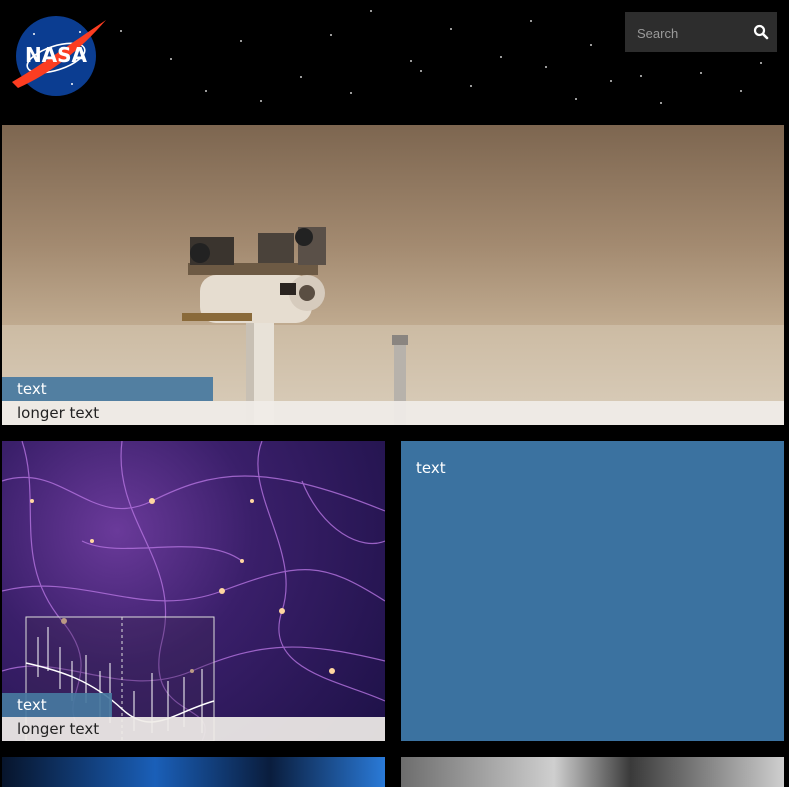 The width and height of the screenshot is (789, 787). Describe the element at coordinates (431, 468) in the screenshot. I see `blue-tile-text: text` at that location.